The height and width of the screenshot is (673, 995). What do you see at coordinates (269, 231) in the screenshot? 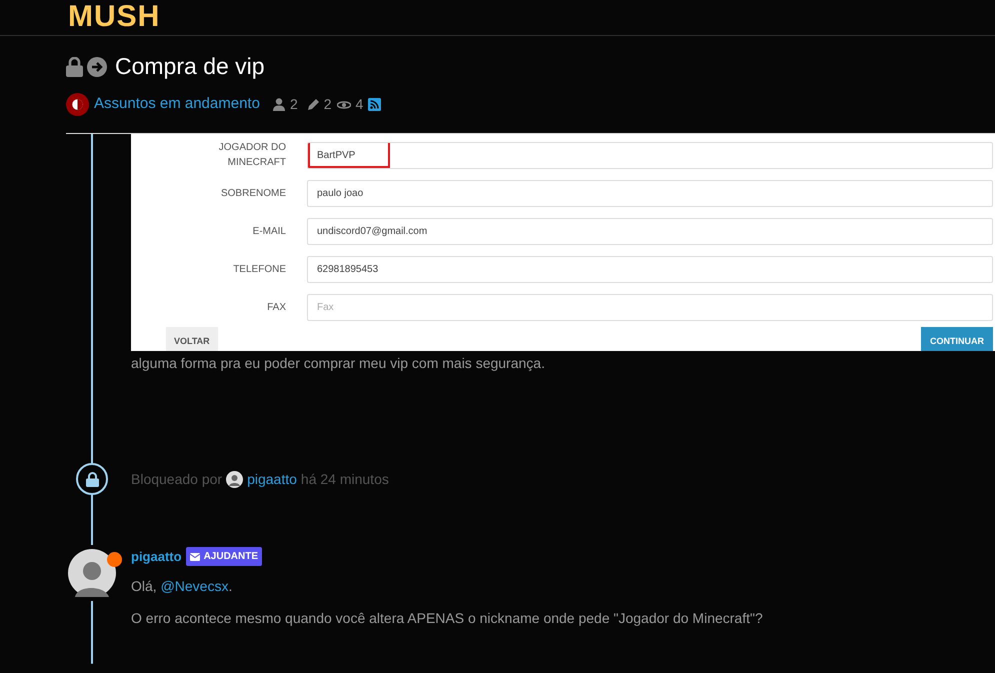
I see `field-label: E-MAIL` at bounding box center [269, 231].